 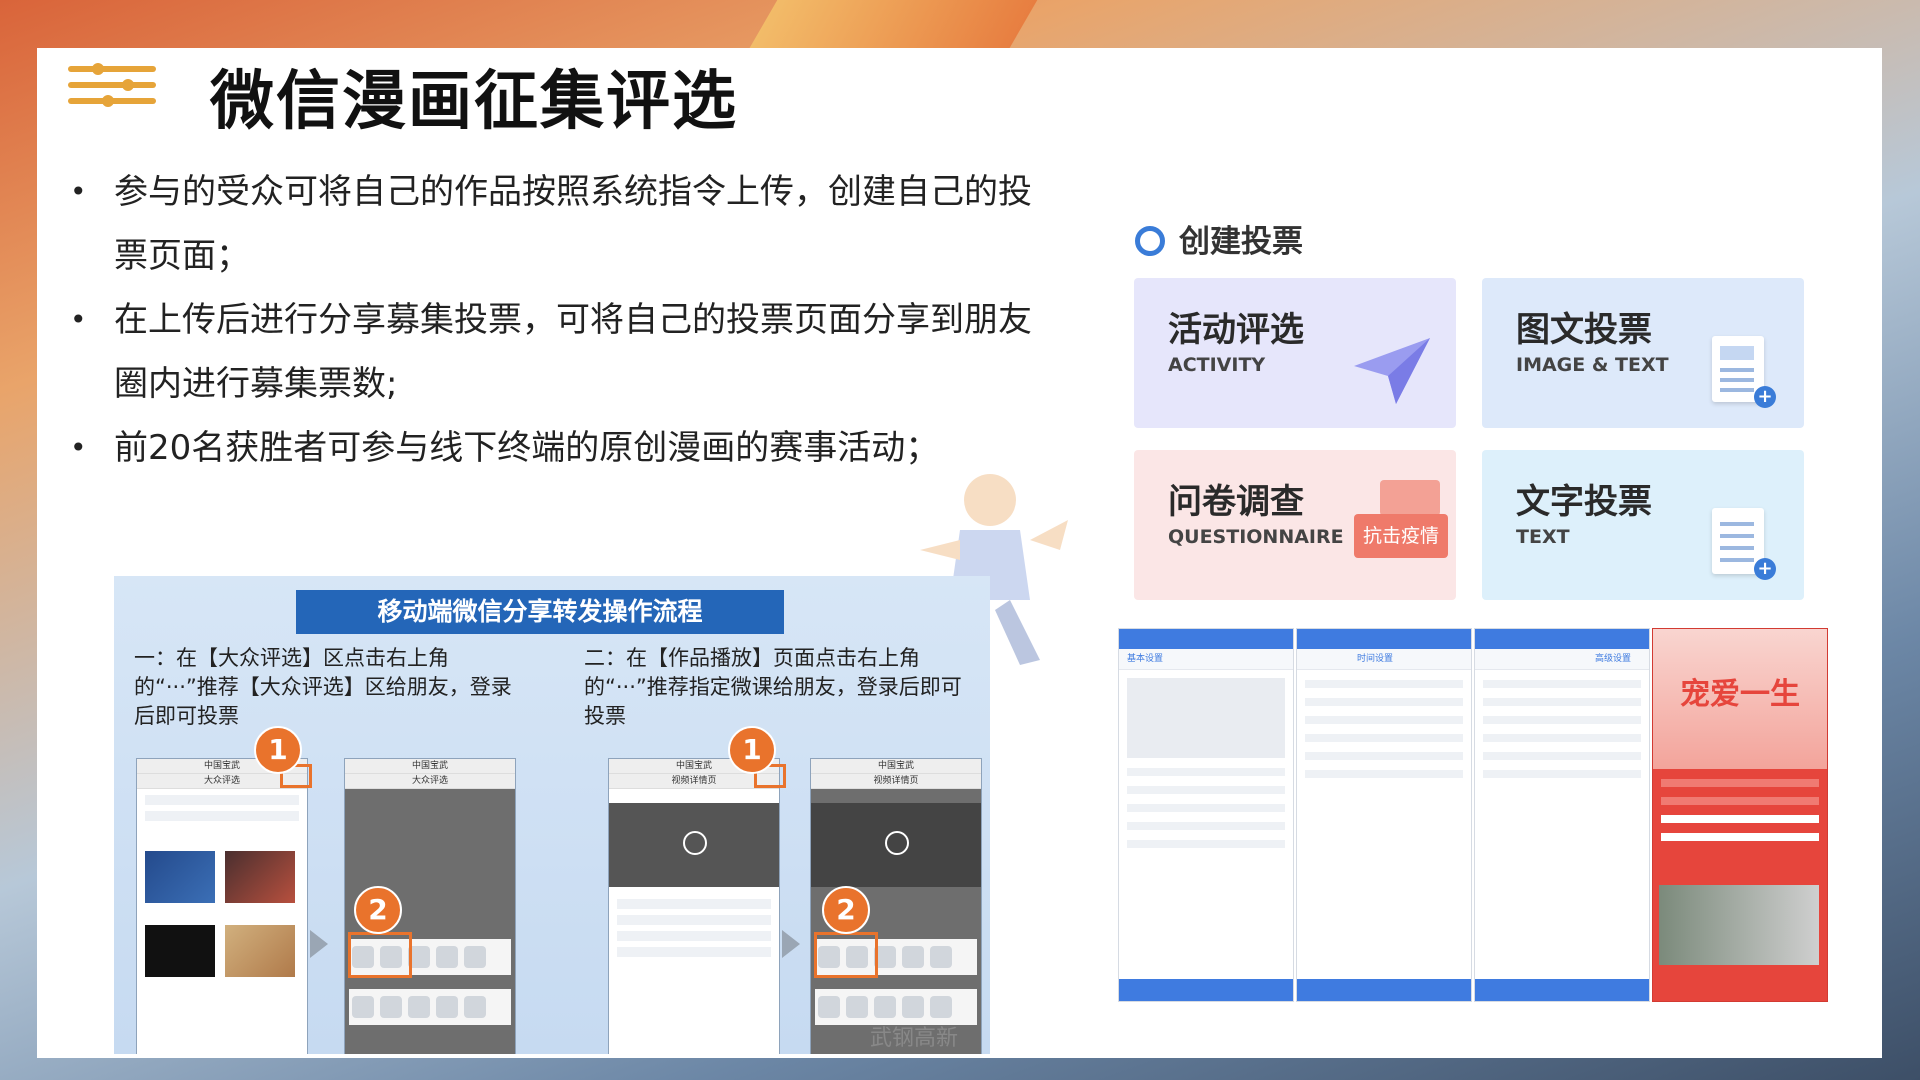 What do you see at coordinates (1740, 694) in the screenshot?
I see `poster-title: 宠爱一生` at bounding box center [1740, 694].